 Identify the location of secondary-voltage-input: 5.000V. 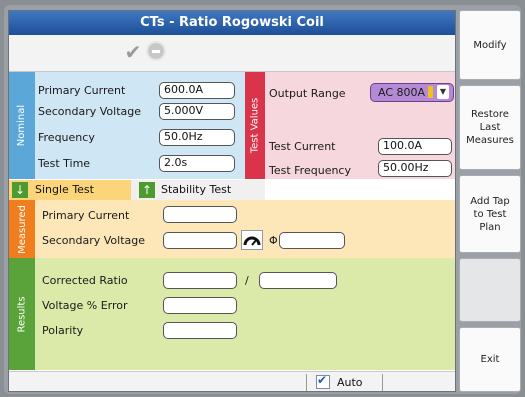
(197, 111).